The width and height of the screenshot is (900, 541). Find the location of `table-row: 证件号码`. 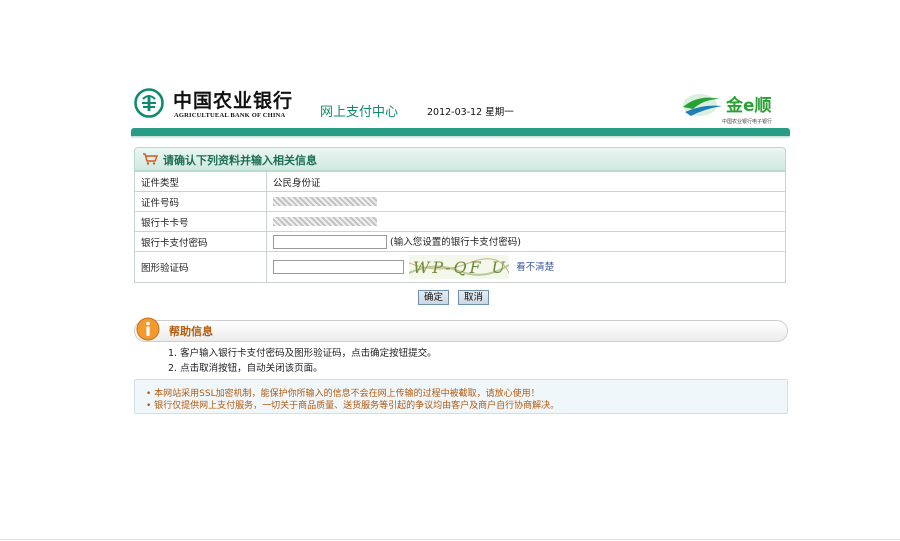

table-row: 证件号码 is located at coordinates (460, 201).